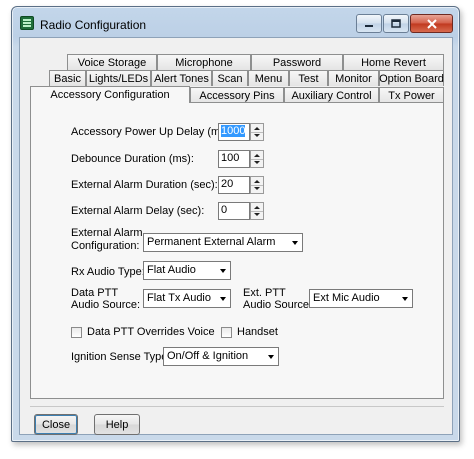  Describe the element at coordinates (411, 78) in the screenshot. I see `tab-option-board: Option Board` at that location.